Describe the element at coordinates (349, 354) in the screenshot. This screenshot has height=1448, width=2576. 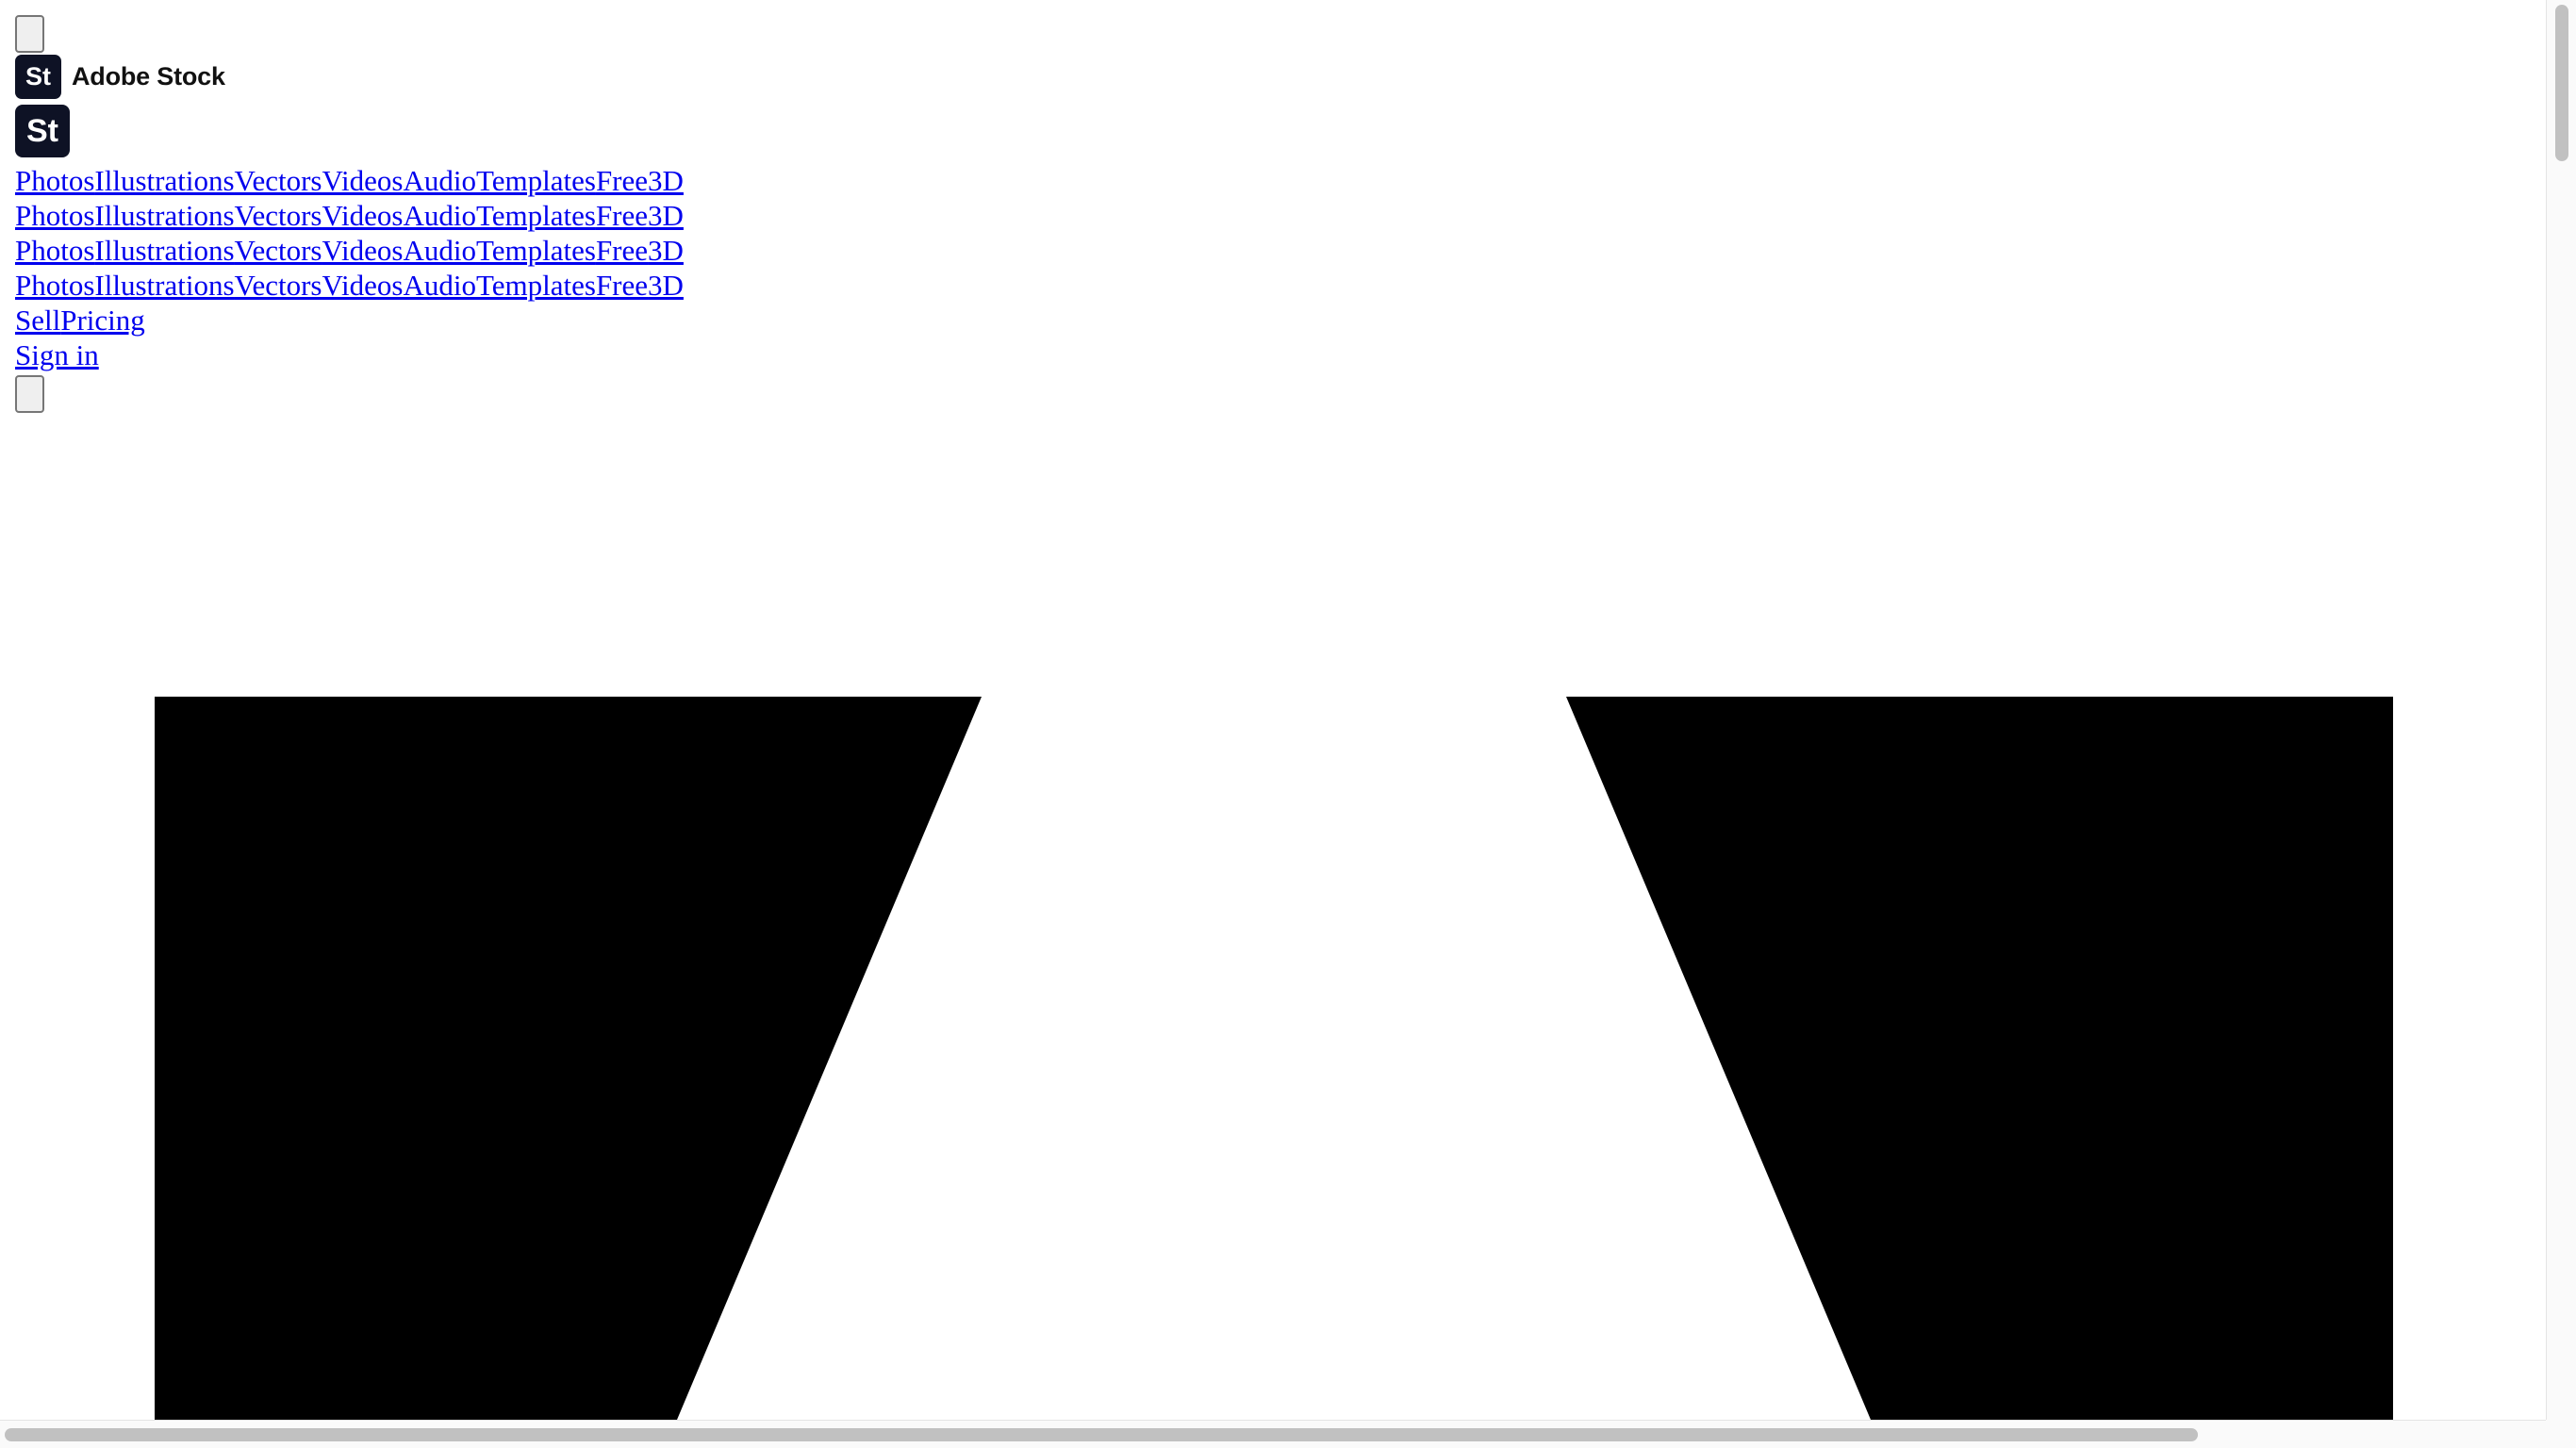
I see `sign-in-row: Sign in` at that location.